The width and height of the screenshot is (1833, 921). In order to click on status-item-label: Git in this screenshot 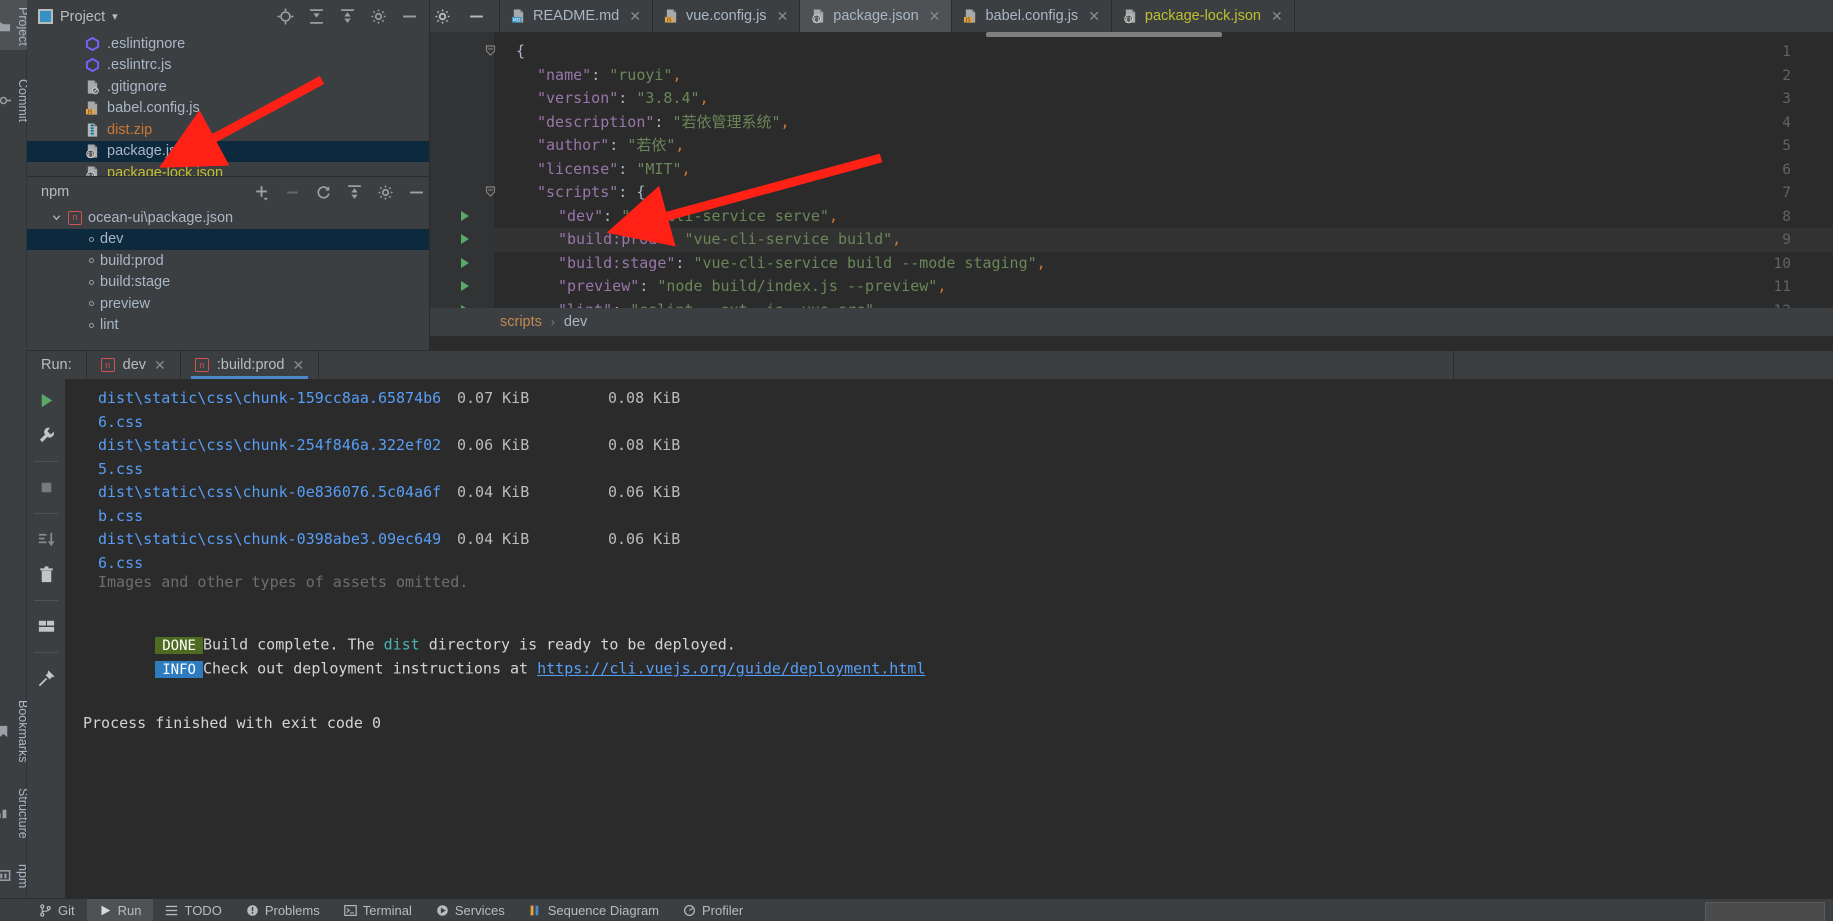, I will do `click(66, 910)`.